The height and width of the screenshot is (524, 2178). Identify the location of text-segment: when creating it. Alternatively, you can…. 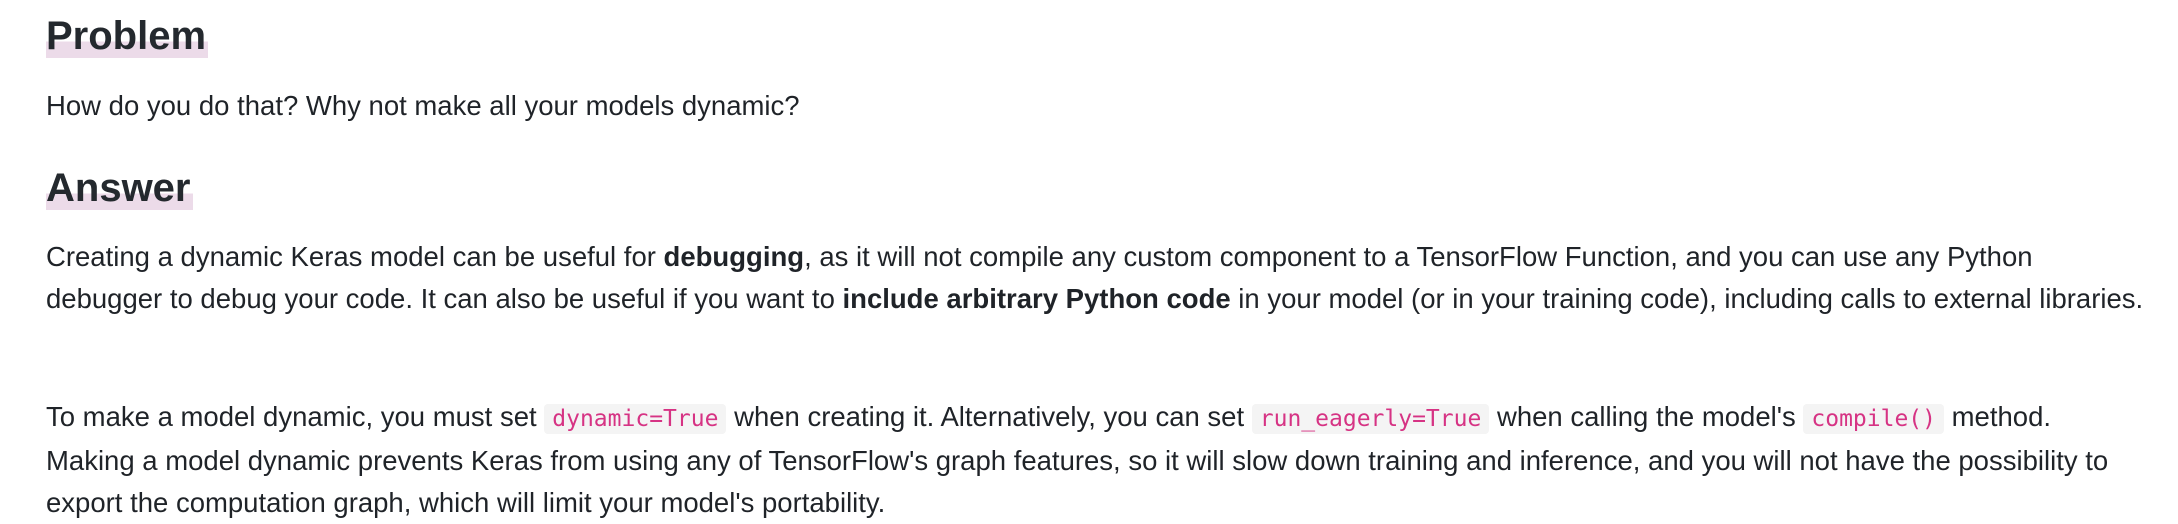
(989, 416).